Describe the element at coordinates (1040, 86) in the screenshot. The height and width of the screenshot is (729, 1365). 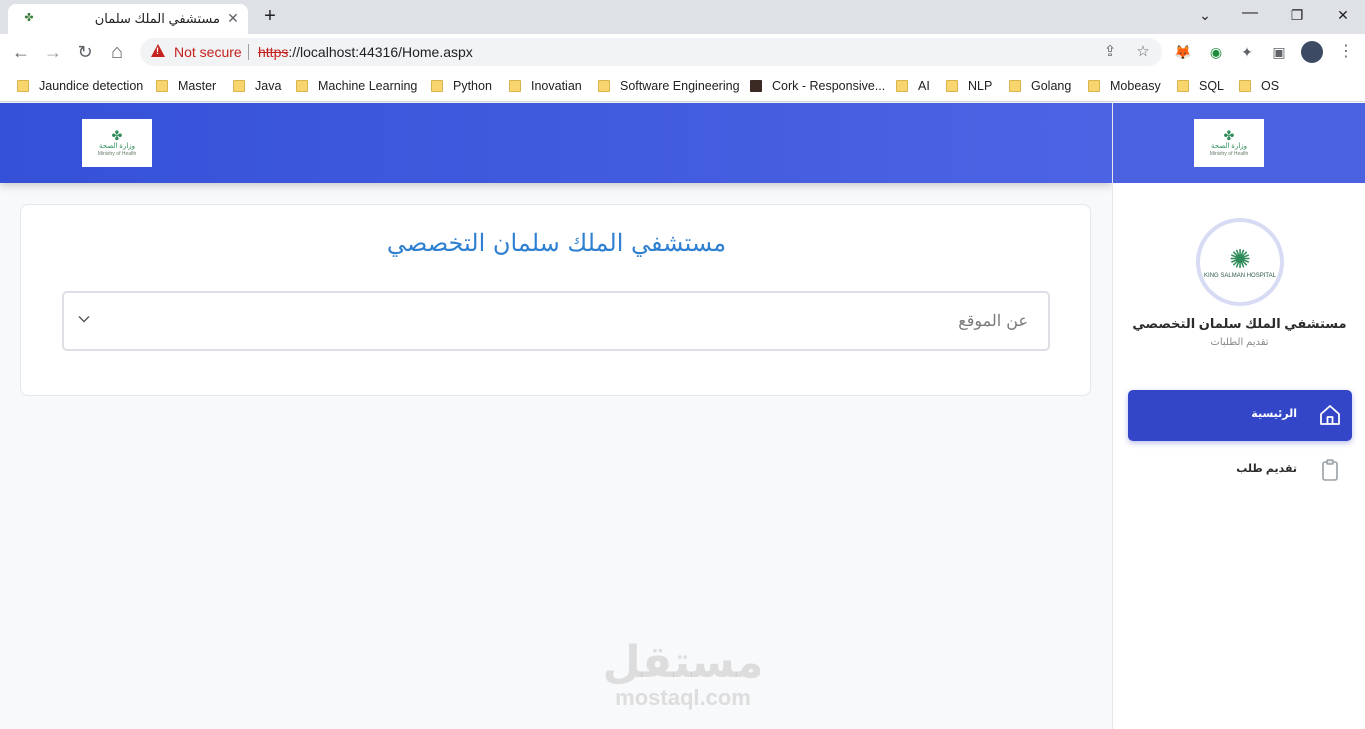
I see `bookmark-item: Golang` at that location.